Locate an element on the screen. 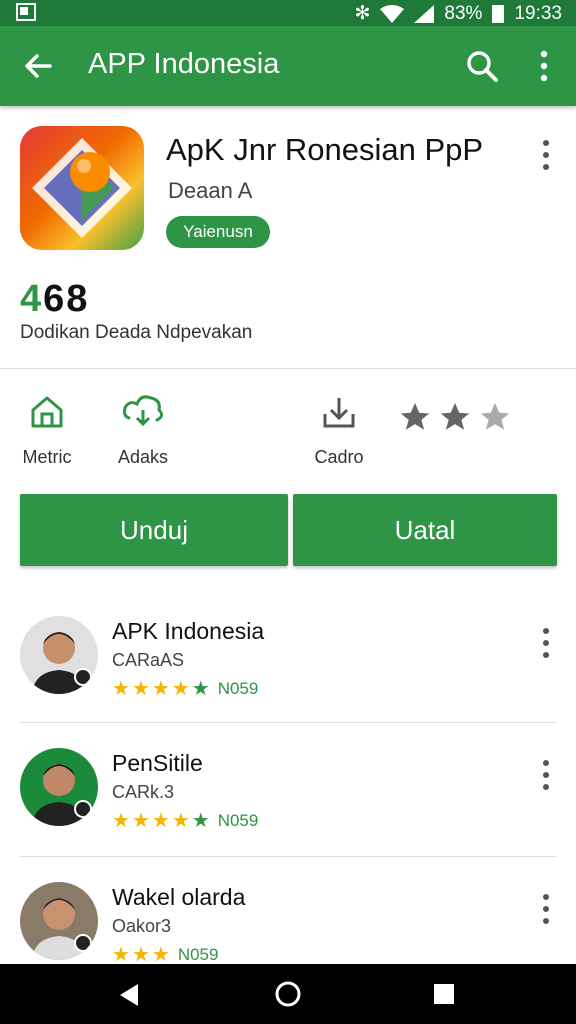  download-count-first-digit: 4 is located at coordinates (32, 299).